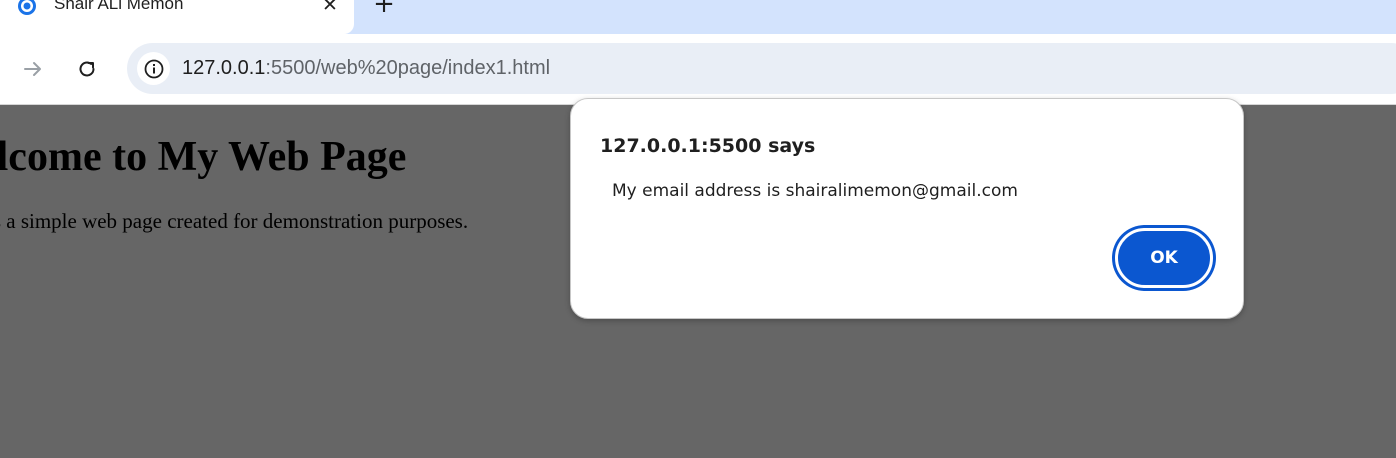 Image resolution: width=1396 pixels, height=458 pixels. Describe the element at coordinates (203, 157) in the screenshot. I see `page-heading: elcome to My Web Page` at that location.